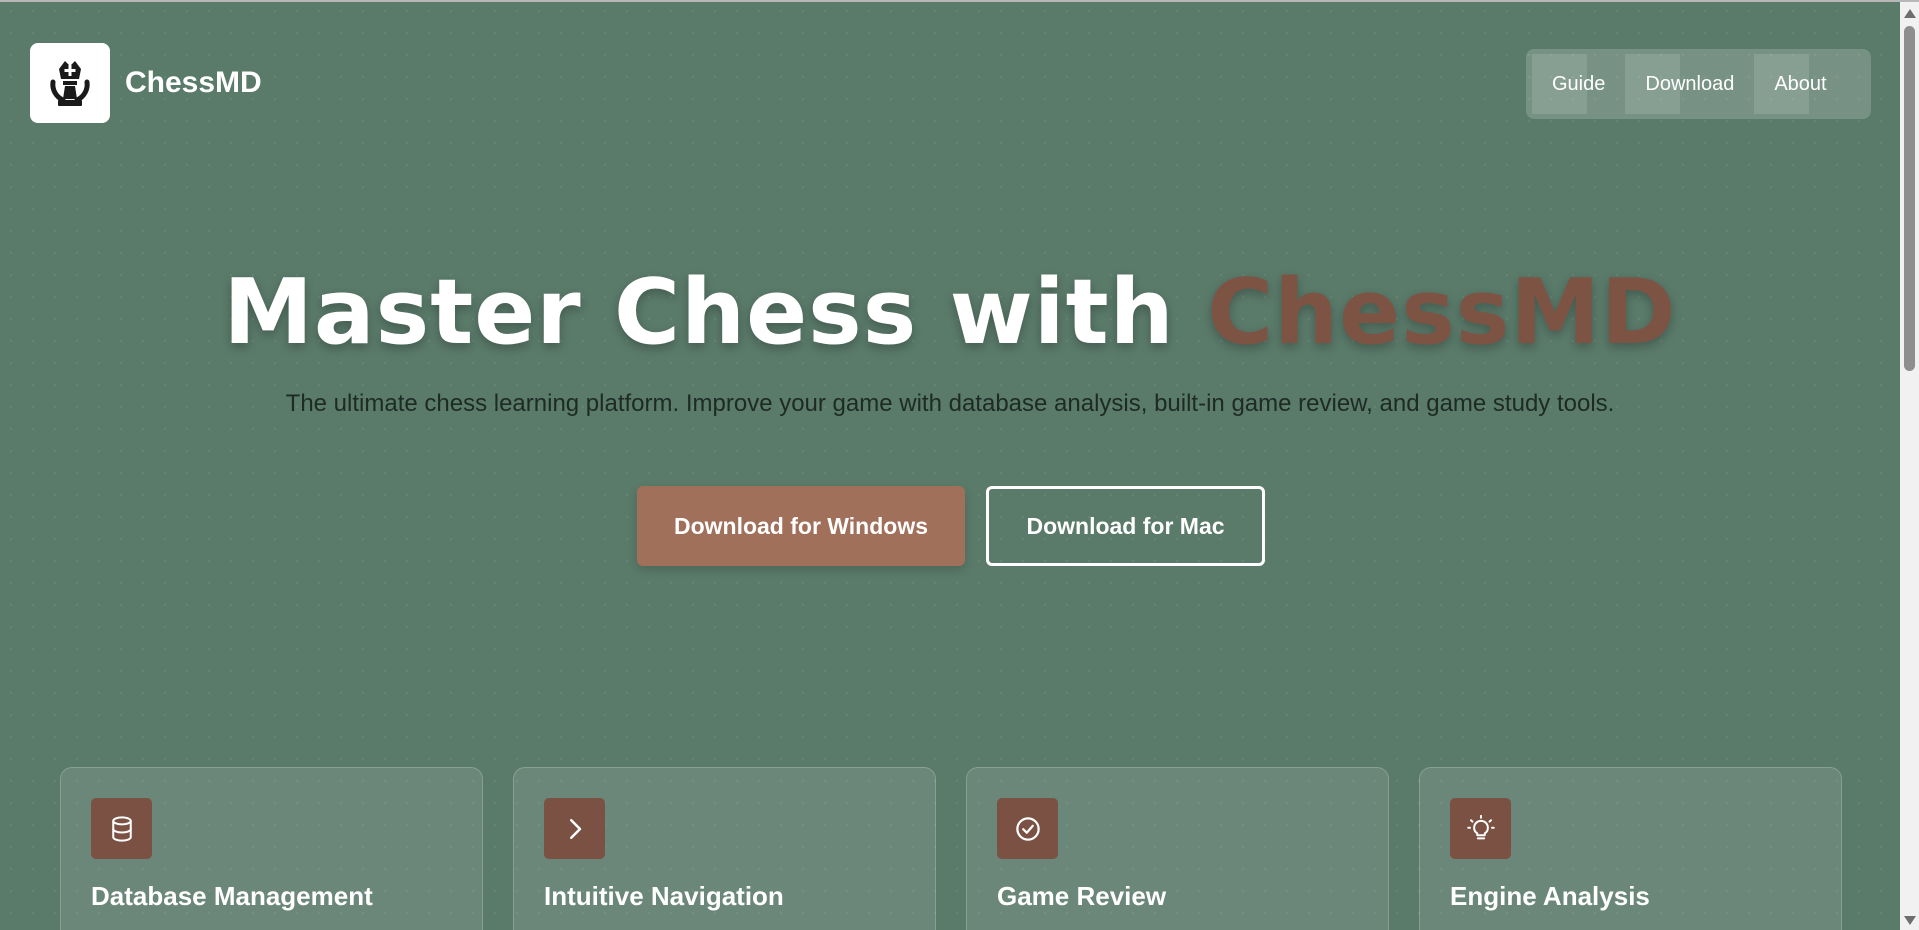  What do you see at coordinates (1909, 198) in the screenshot?
I see `scroll-thumb` at bounding box center [1909, 198].